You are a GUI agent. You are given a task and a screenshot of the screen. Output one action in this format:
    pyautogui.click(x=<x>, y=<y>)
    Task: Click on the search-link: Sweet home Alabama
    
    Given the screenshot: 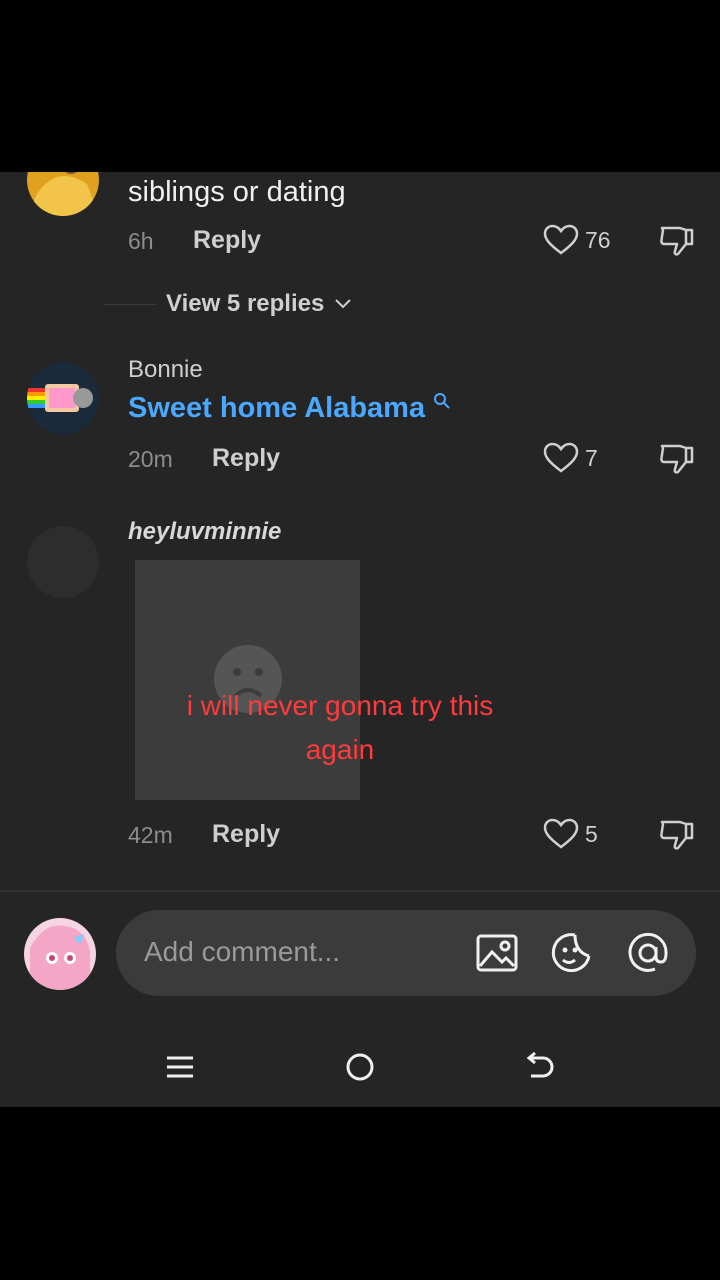 What is the action you would take?
    pyautogui.click(x=289, y=408)
    